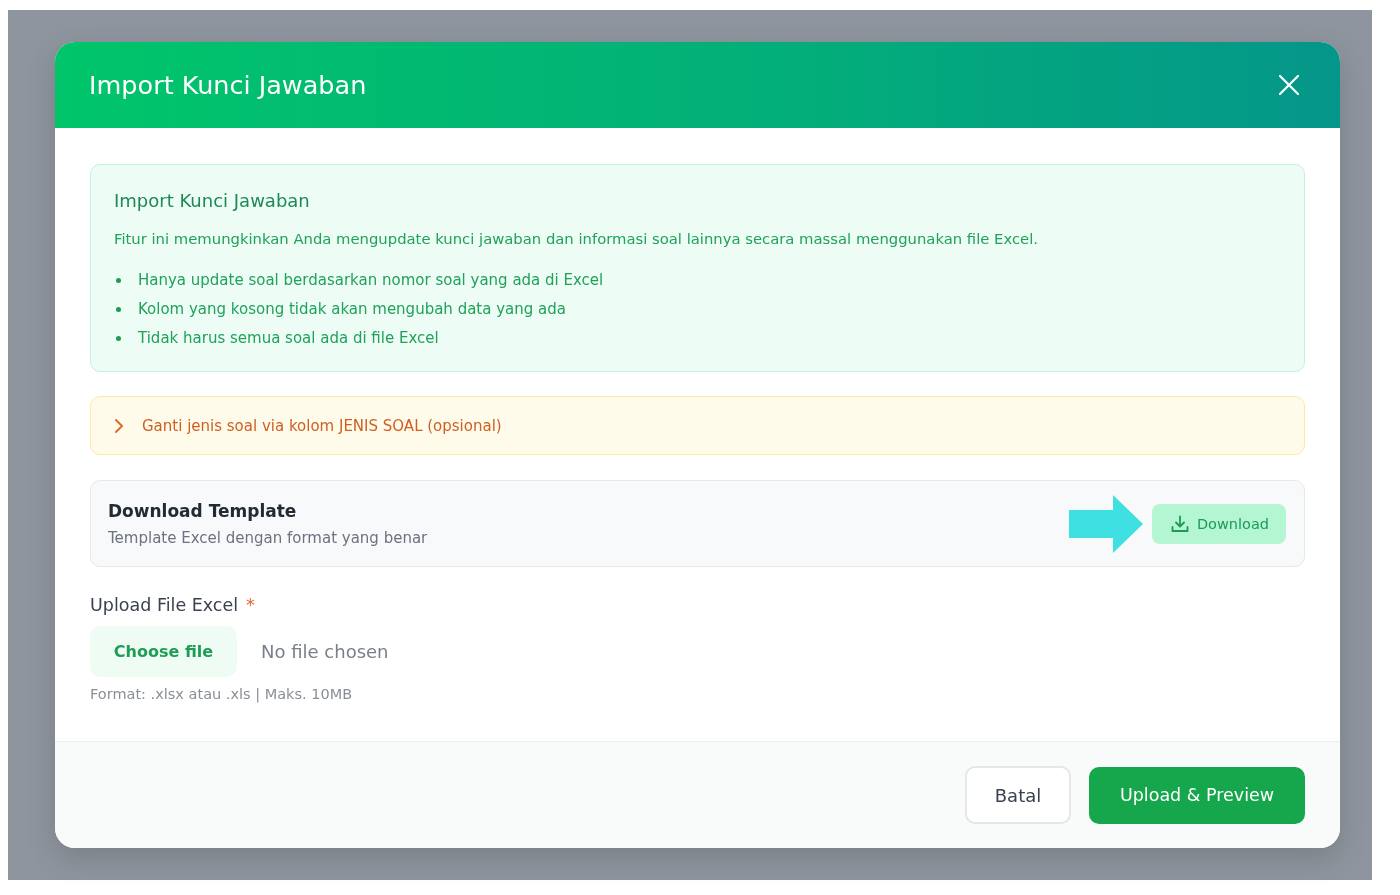  Describe the element at coordinates (352, 309) in the screenshot. I see `bullet-text: Kolom yang kosong tidak akan mengubah data yang ada` at that location.